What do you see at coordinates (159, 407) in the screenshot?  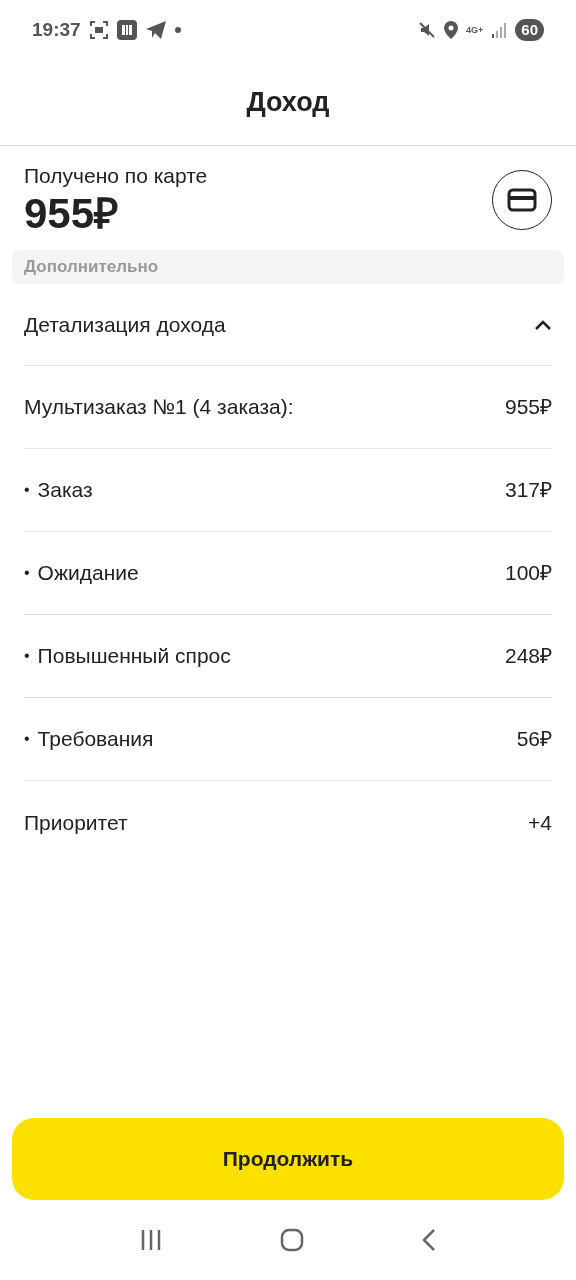 I see `row-label: Мультизаказ №1 (4 заказа):` at bounding box center [159, 407].